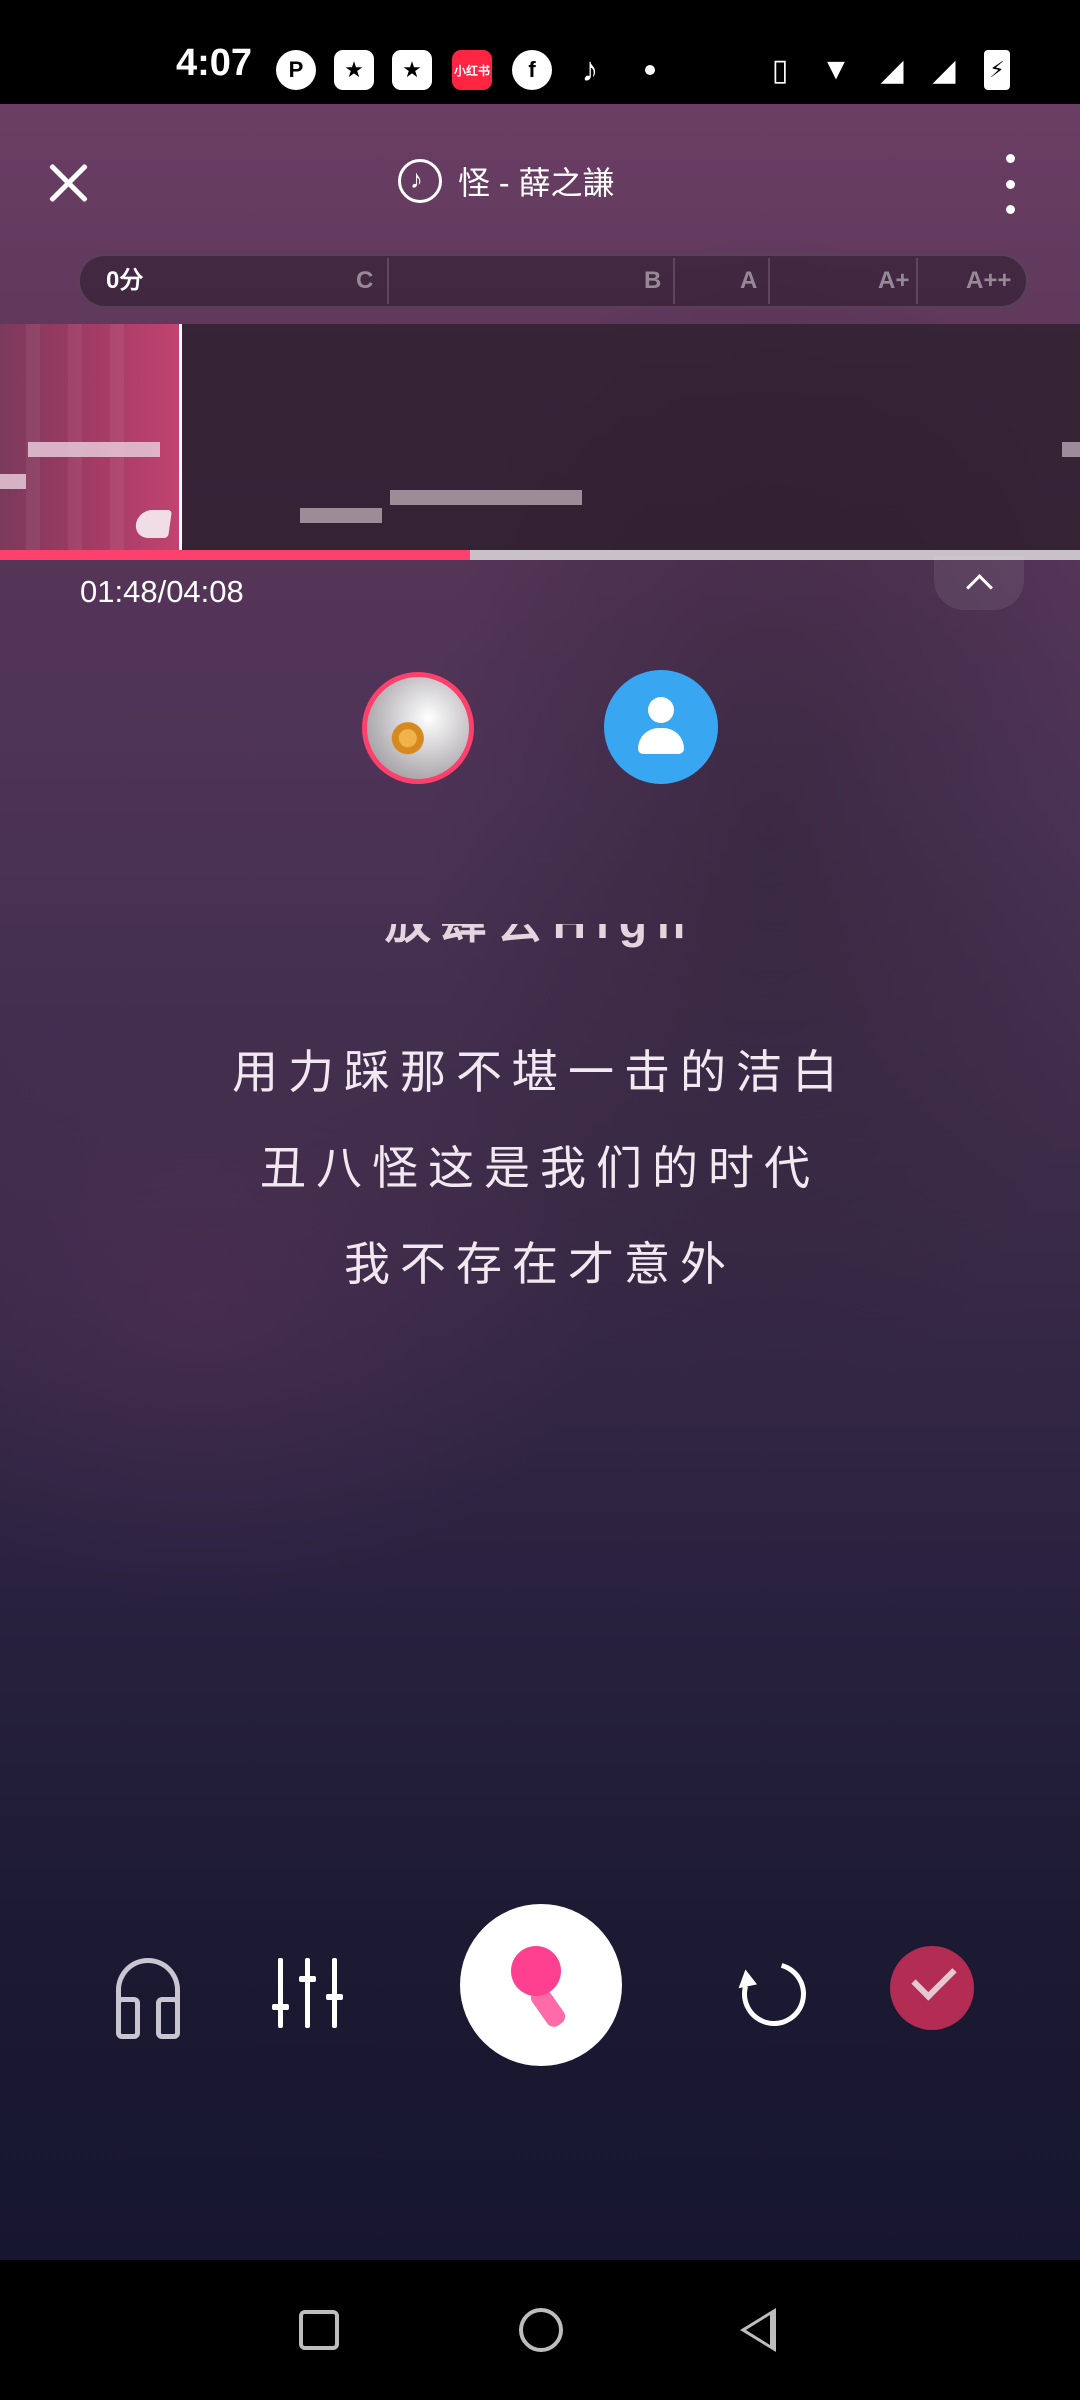 The width and height of the screenshot is (1080, 2400). Describe the element at coordinates (365, 280) in the screenshot. I see `grade-label: C` at that location.